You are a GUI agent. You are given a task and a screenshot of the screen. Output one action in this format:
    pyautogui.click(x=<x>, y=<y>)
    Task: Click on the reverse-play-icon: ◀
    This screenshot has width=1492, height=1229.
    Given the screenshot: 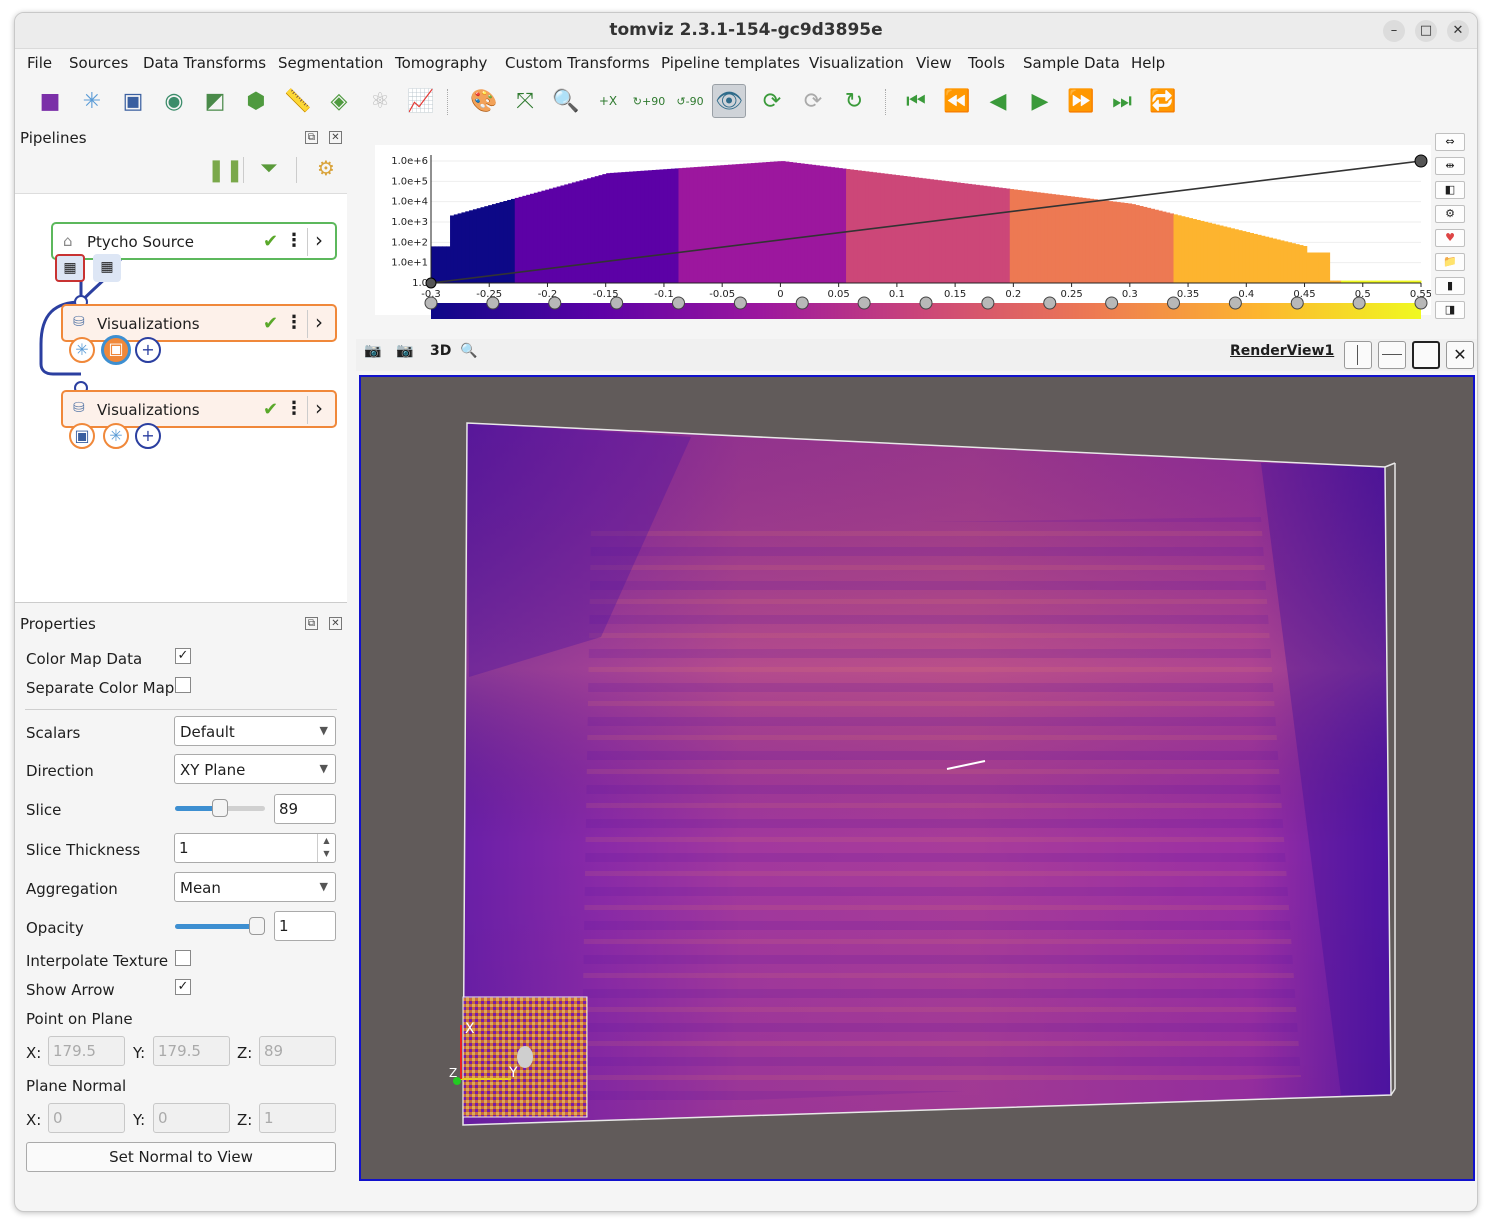 What is the action you would take?
    pyautogui.click(x=998, y=101)
    